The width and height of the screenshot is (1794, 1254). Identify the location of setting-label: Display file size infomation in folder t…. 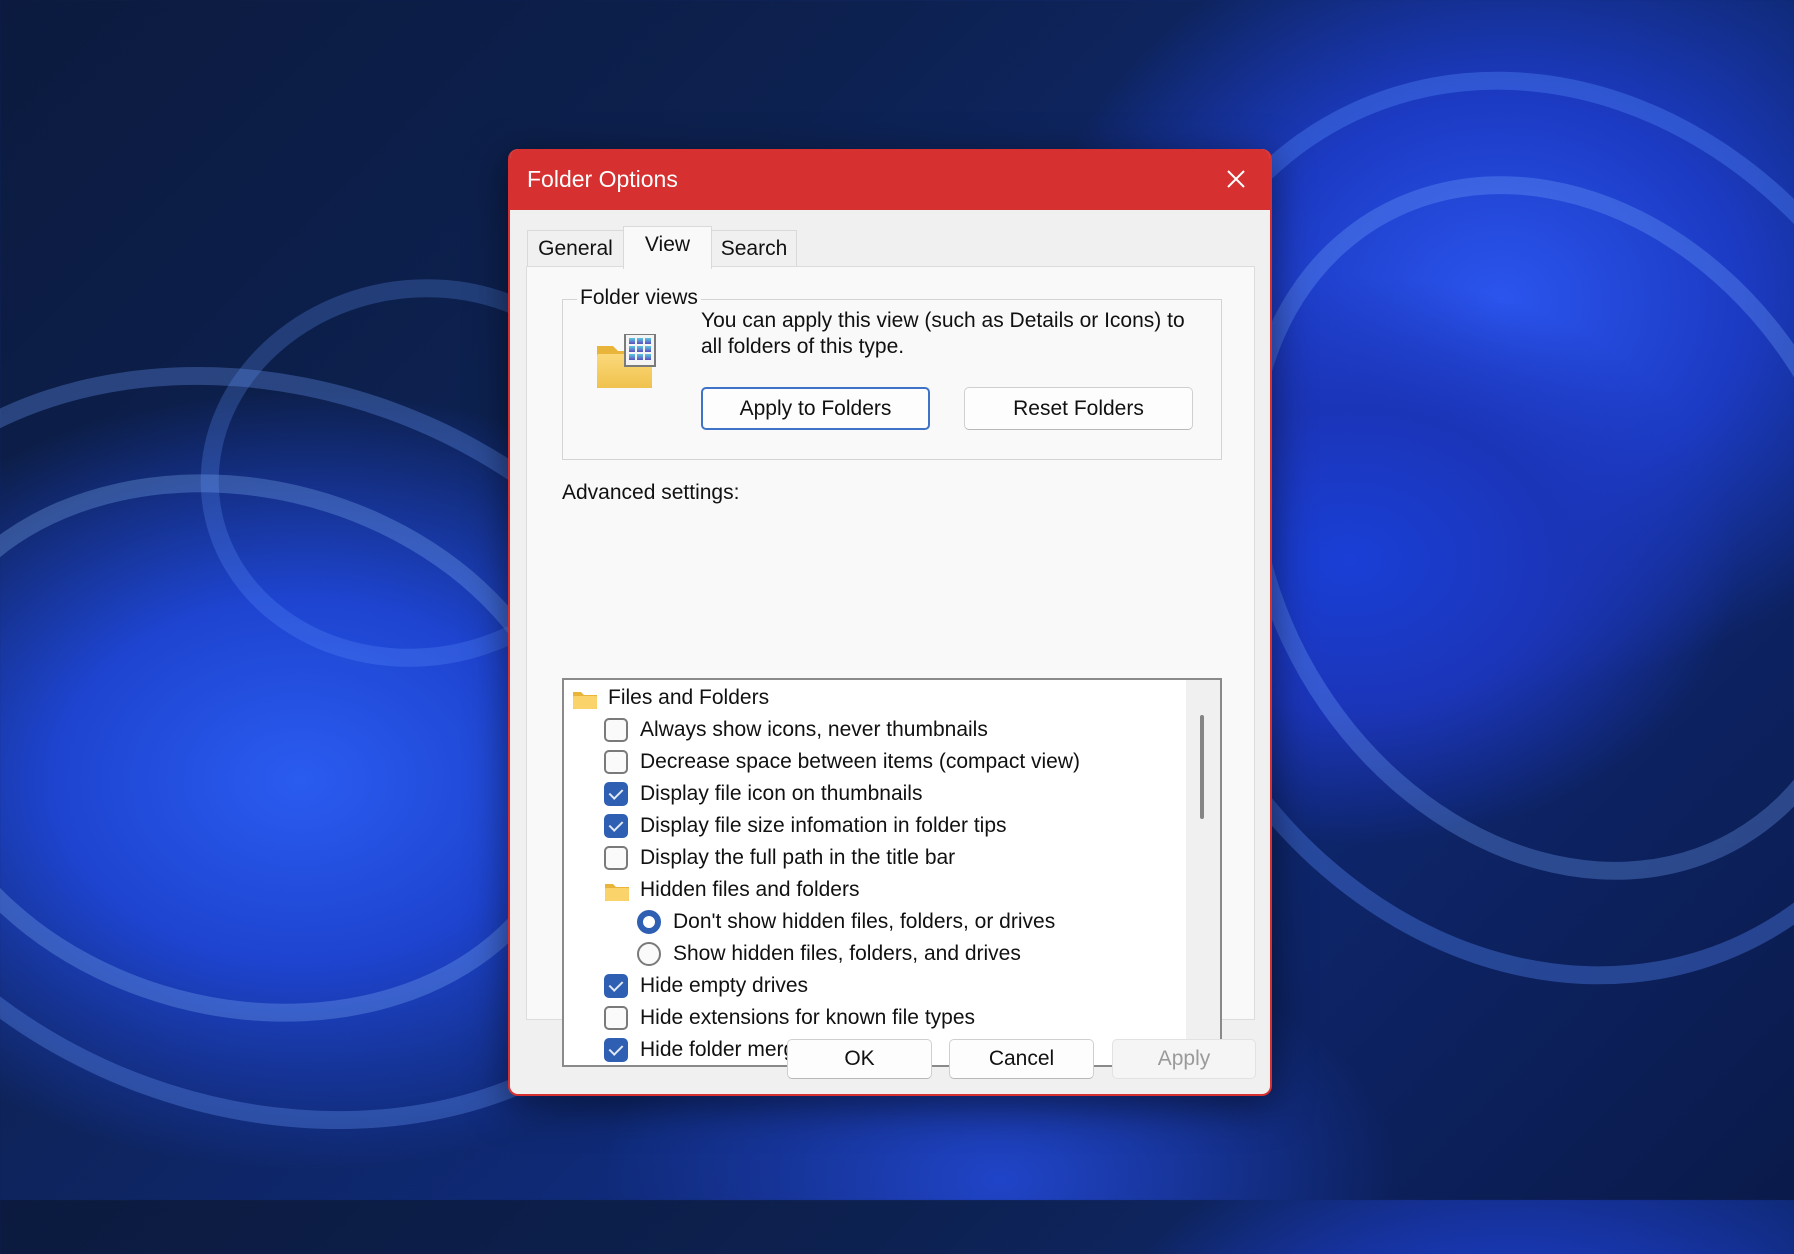
(823, 825).